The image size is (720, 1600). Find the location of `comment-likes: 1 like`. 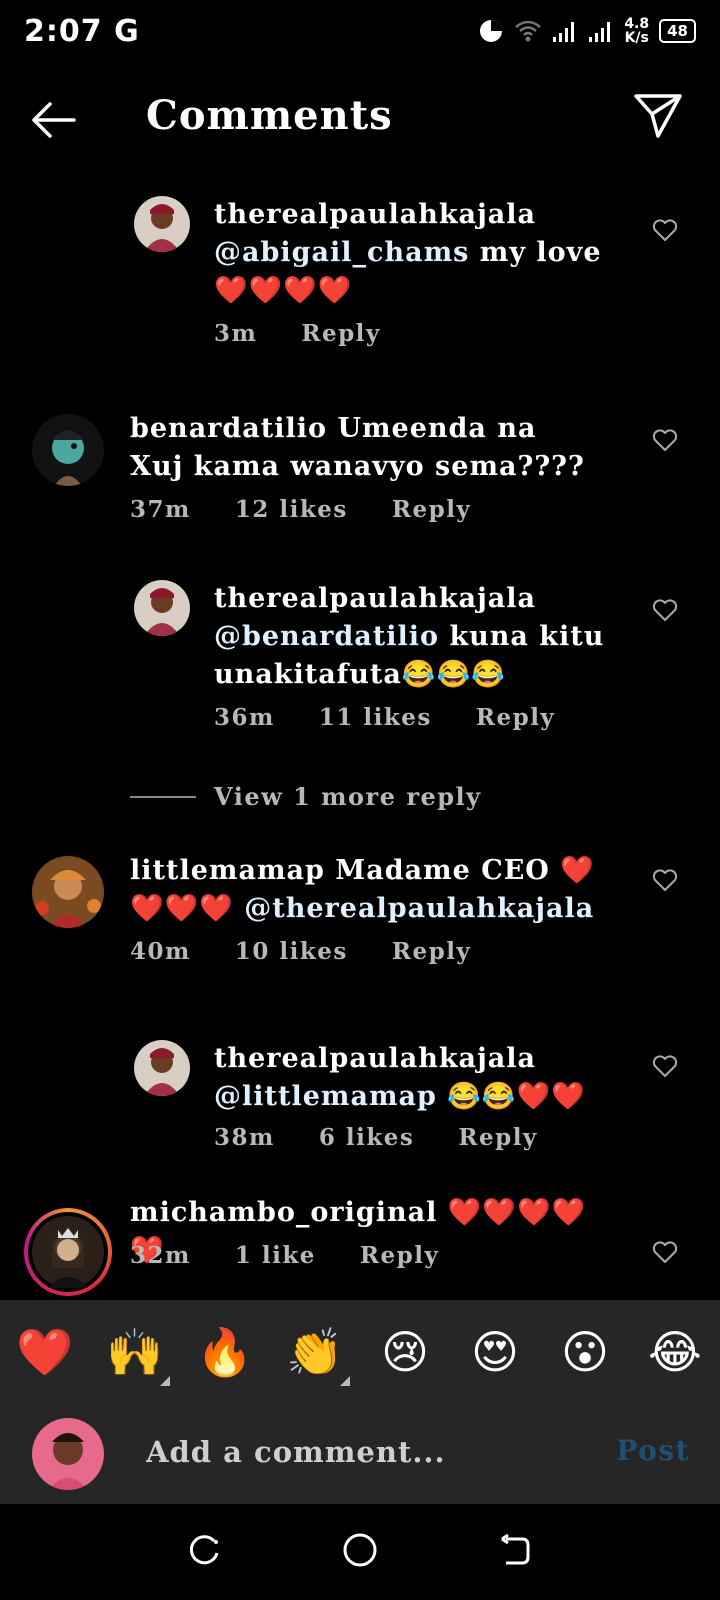

comment-likes: 1 like is located at coordinates (275, 1255).